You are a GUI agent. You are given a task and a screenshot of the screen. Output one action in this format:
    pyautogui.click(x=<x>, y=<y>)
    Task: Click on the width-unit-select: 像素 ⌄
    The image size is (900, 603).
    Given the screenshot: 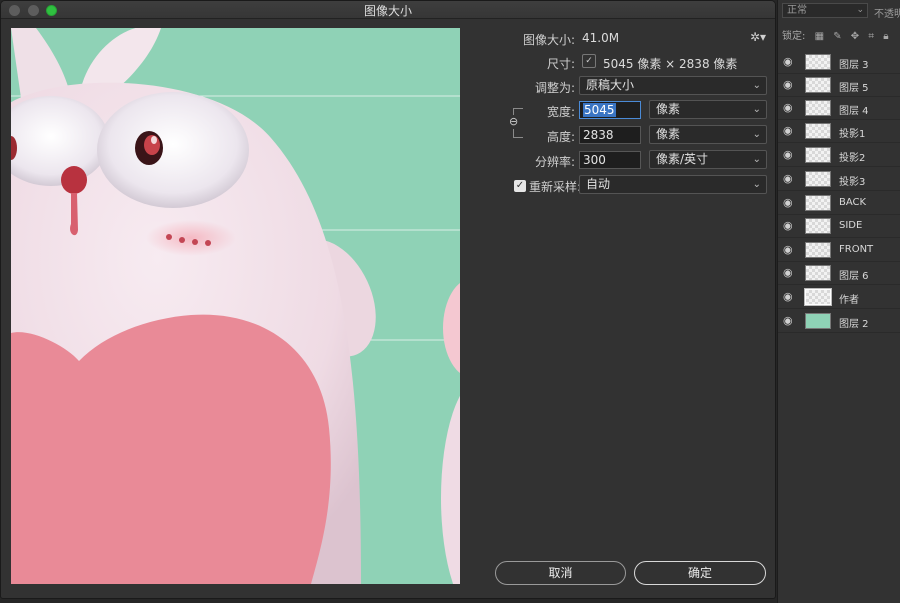 What is the action you would take?
    pyautogui.click(x=708, y=109)
    